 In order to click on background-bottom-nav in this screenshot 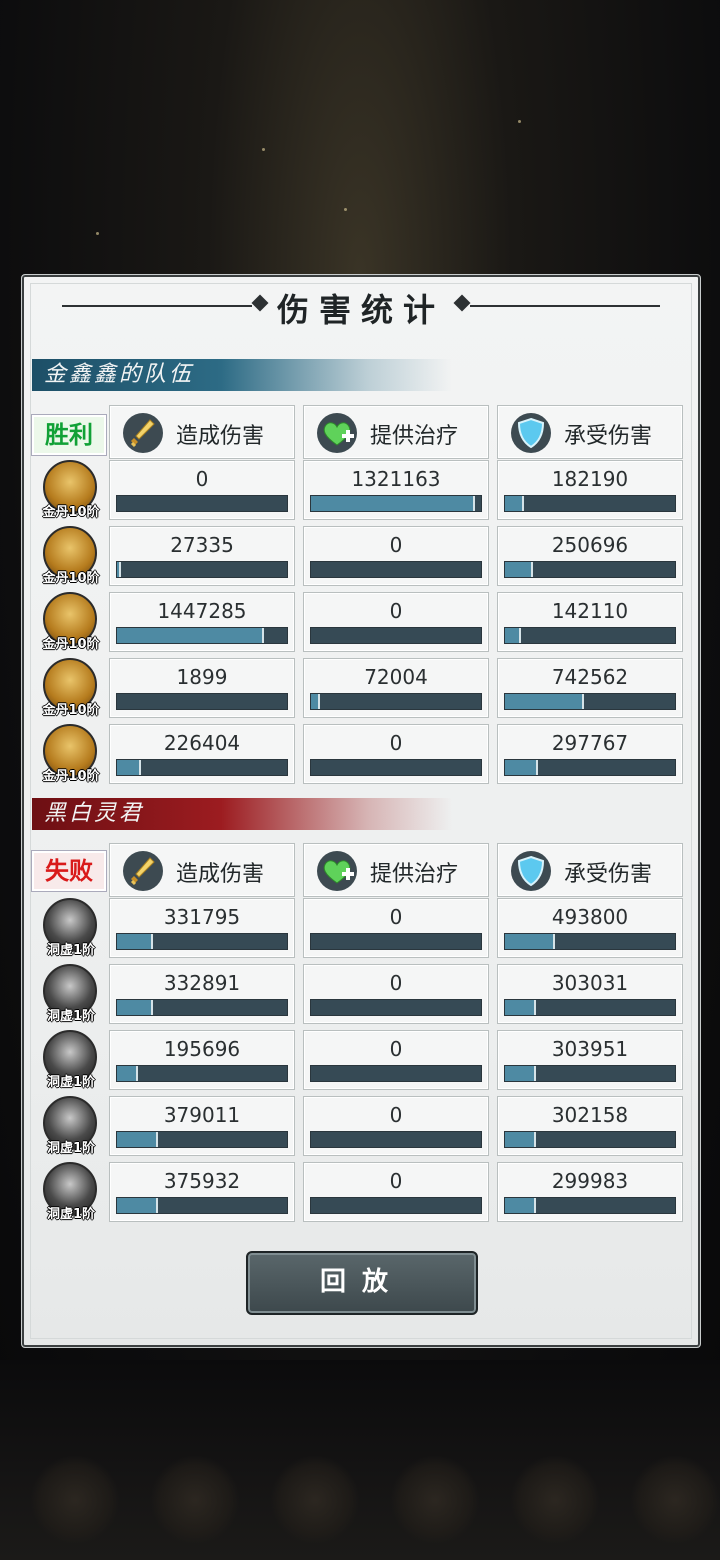, I will do `click(360, 1460)`.